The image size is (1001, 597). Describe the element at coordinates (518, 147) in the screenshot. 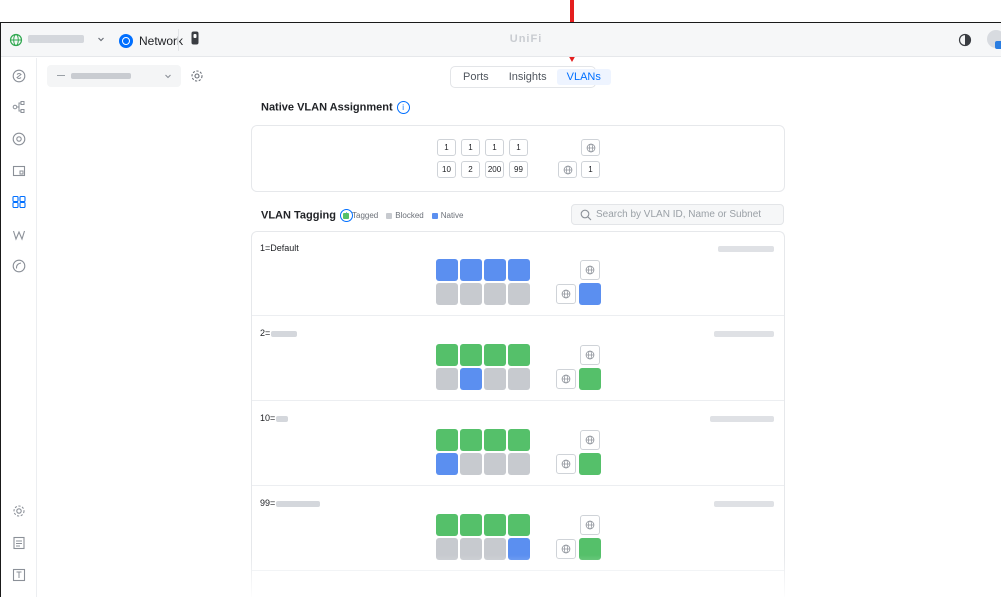

I see `native-vlan-port-4: 1` at that location.